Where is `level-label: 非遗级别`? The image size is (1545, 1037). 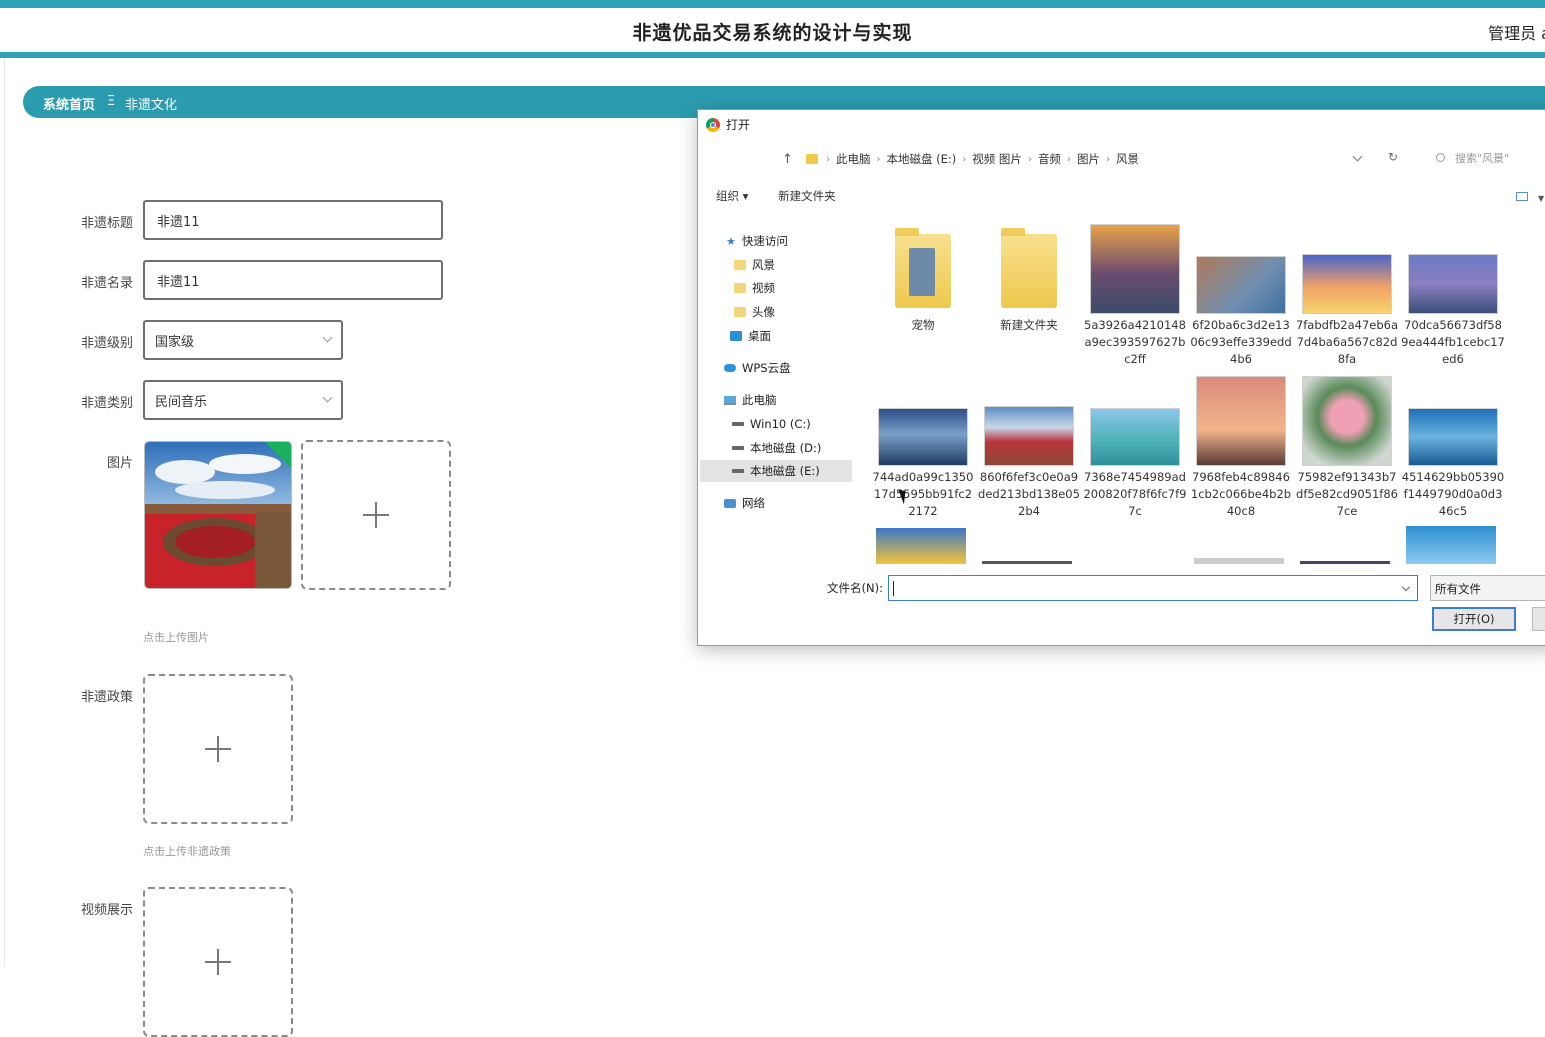
level-label: 非遗级别 is located at coordinates (106, 343).